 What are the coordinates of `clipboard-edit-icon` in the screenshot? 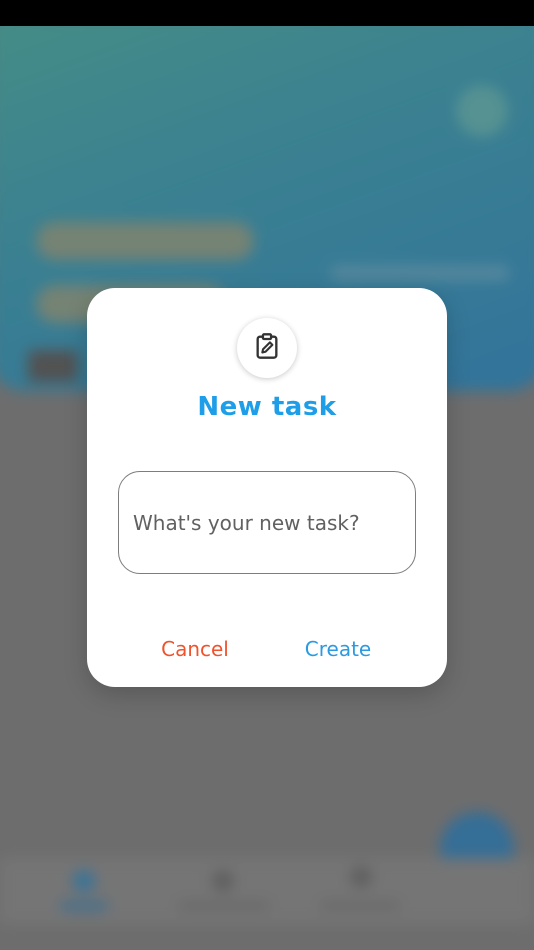 It's located at (267, 348).